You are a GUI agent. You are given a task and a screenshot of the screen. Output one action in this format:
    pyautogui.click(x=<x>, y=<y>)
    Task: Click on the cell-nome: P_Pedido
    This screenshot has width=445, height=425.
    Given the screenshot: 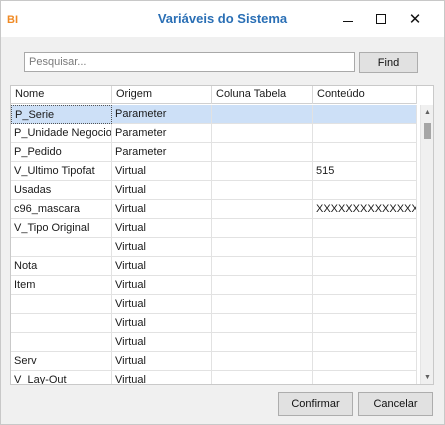 What is the action you would take?
    pyautogui.click(x=61, y=152)
    